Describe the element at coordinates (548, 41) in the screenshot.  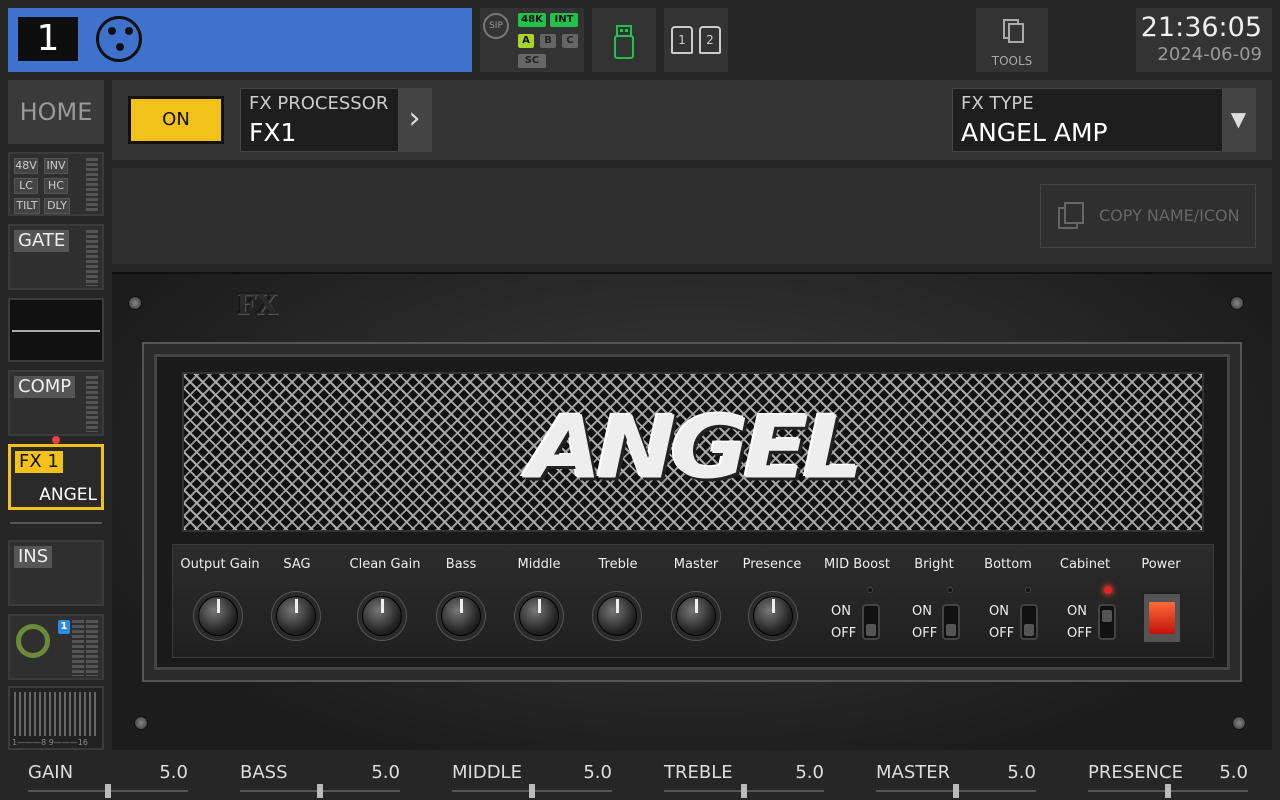
I see `bus-b-badge: B` at that location.